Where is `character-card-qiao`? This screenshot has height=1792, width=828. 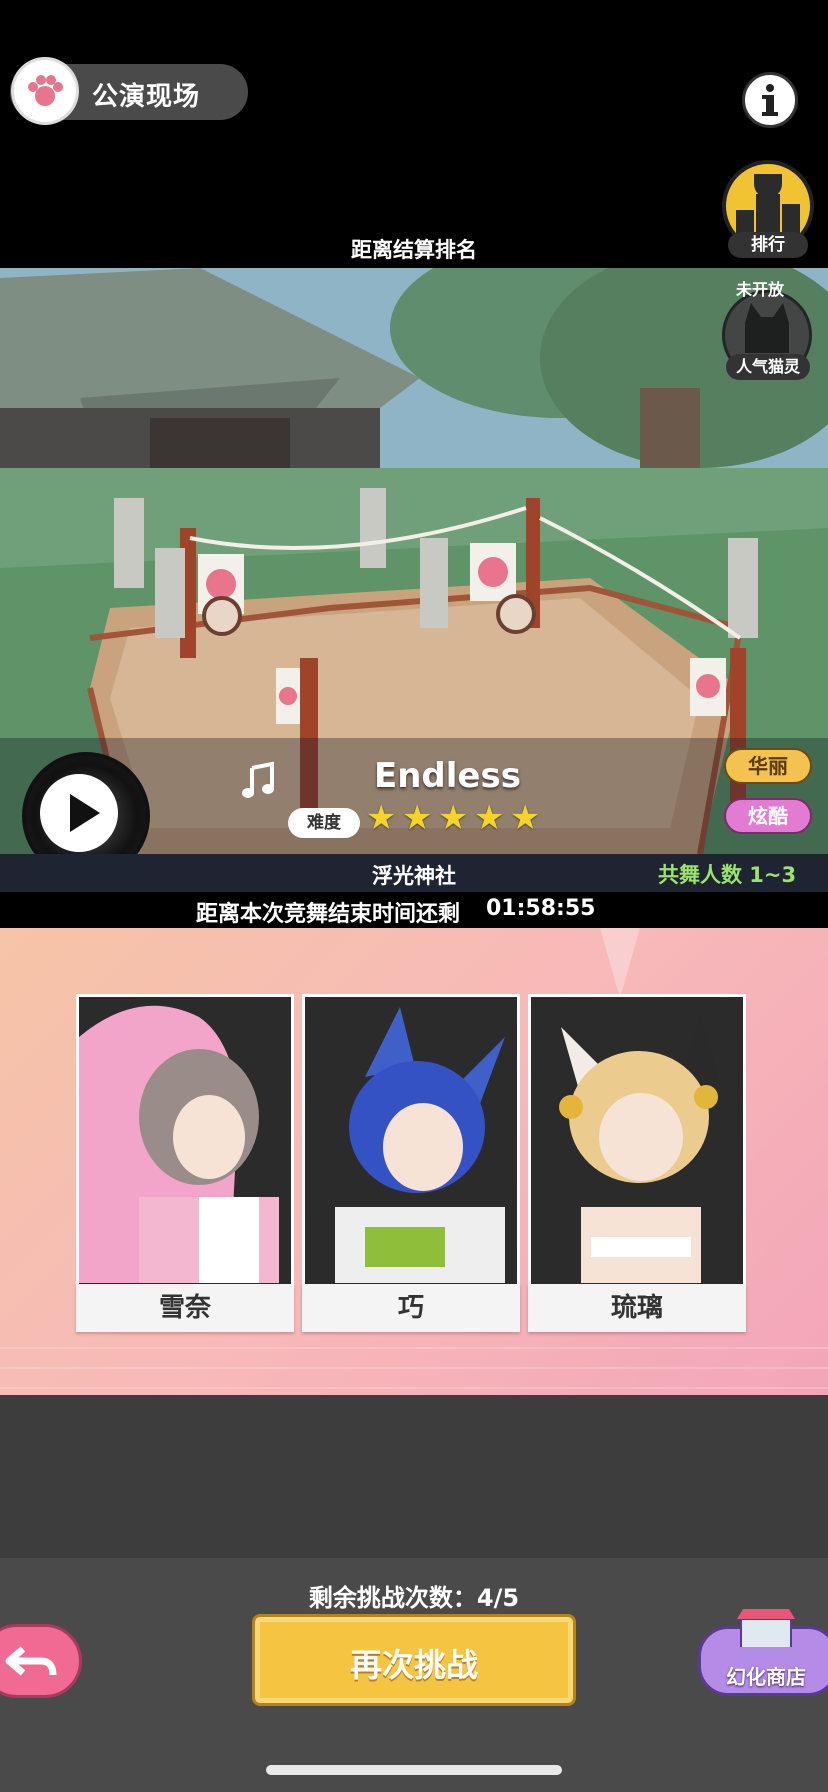 character-card-qiao is located at coordinates (411, 1163).